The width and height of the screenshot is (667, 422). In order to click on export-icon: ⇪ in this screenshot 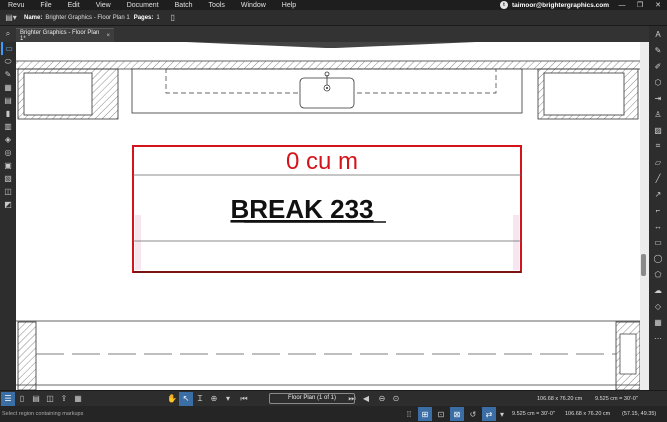, I will do `click(64, 399)`.